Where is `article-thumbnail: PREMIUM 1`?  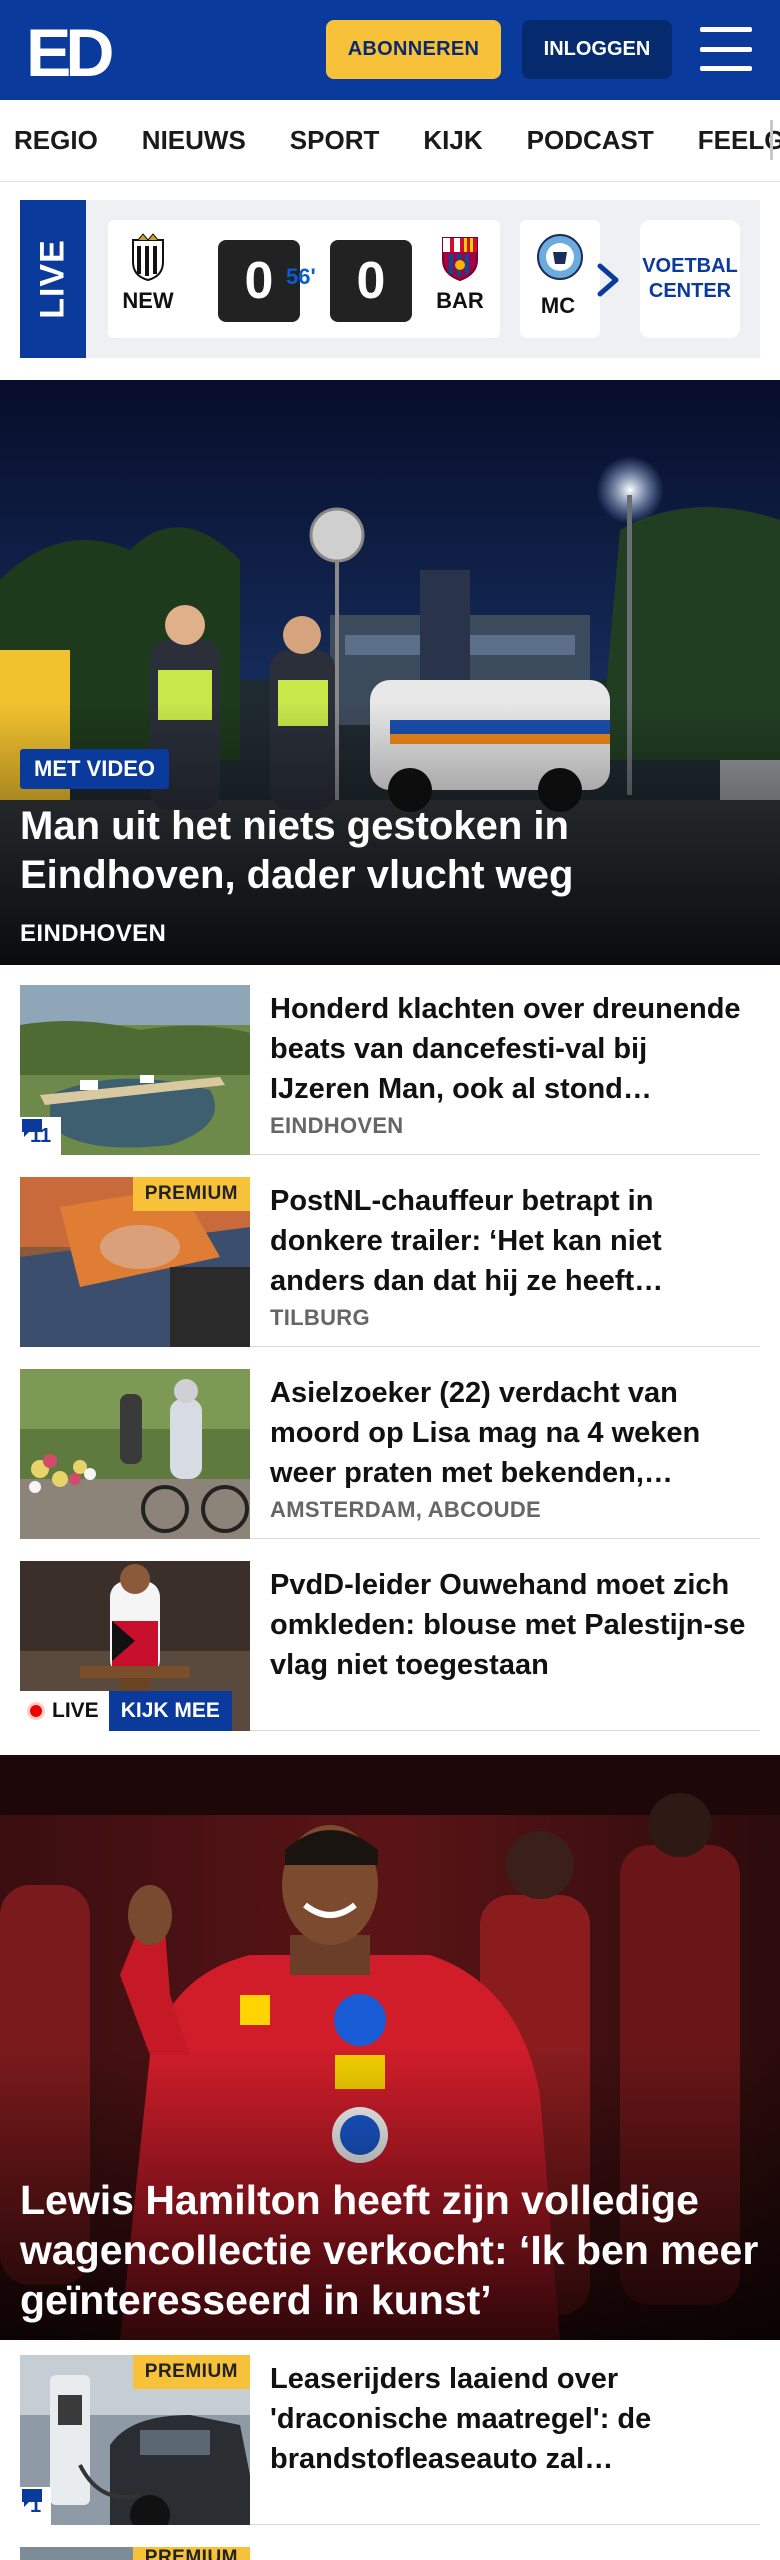 article-thumbnail: PREMIUM 1 is located at coordinates (135, 2440).